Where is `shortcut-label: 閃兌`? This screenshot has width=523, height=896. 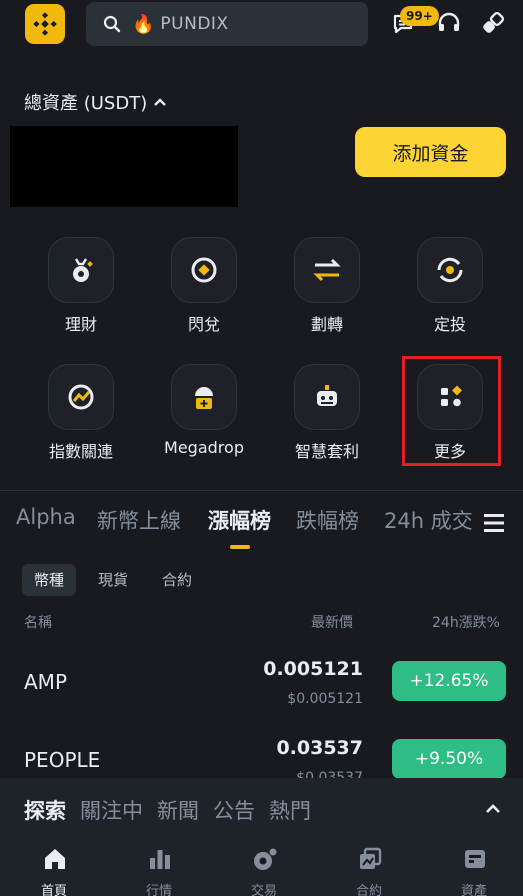 shortcut-label: 閃兌 is located at coordinates (203, 324).